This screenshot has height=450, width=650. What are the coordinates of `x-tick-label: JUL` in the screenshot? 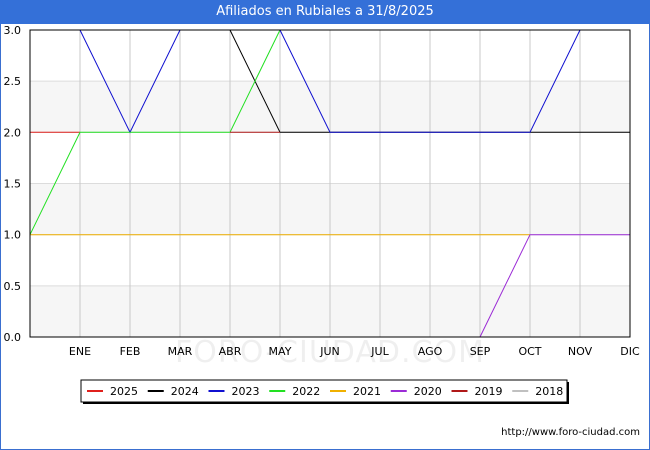 It's located at (379, 351).